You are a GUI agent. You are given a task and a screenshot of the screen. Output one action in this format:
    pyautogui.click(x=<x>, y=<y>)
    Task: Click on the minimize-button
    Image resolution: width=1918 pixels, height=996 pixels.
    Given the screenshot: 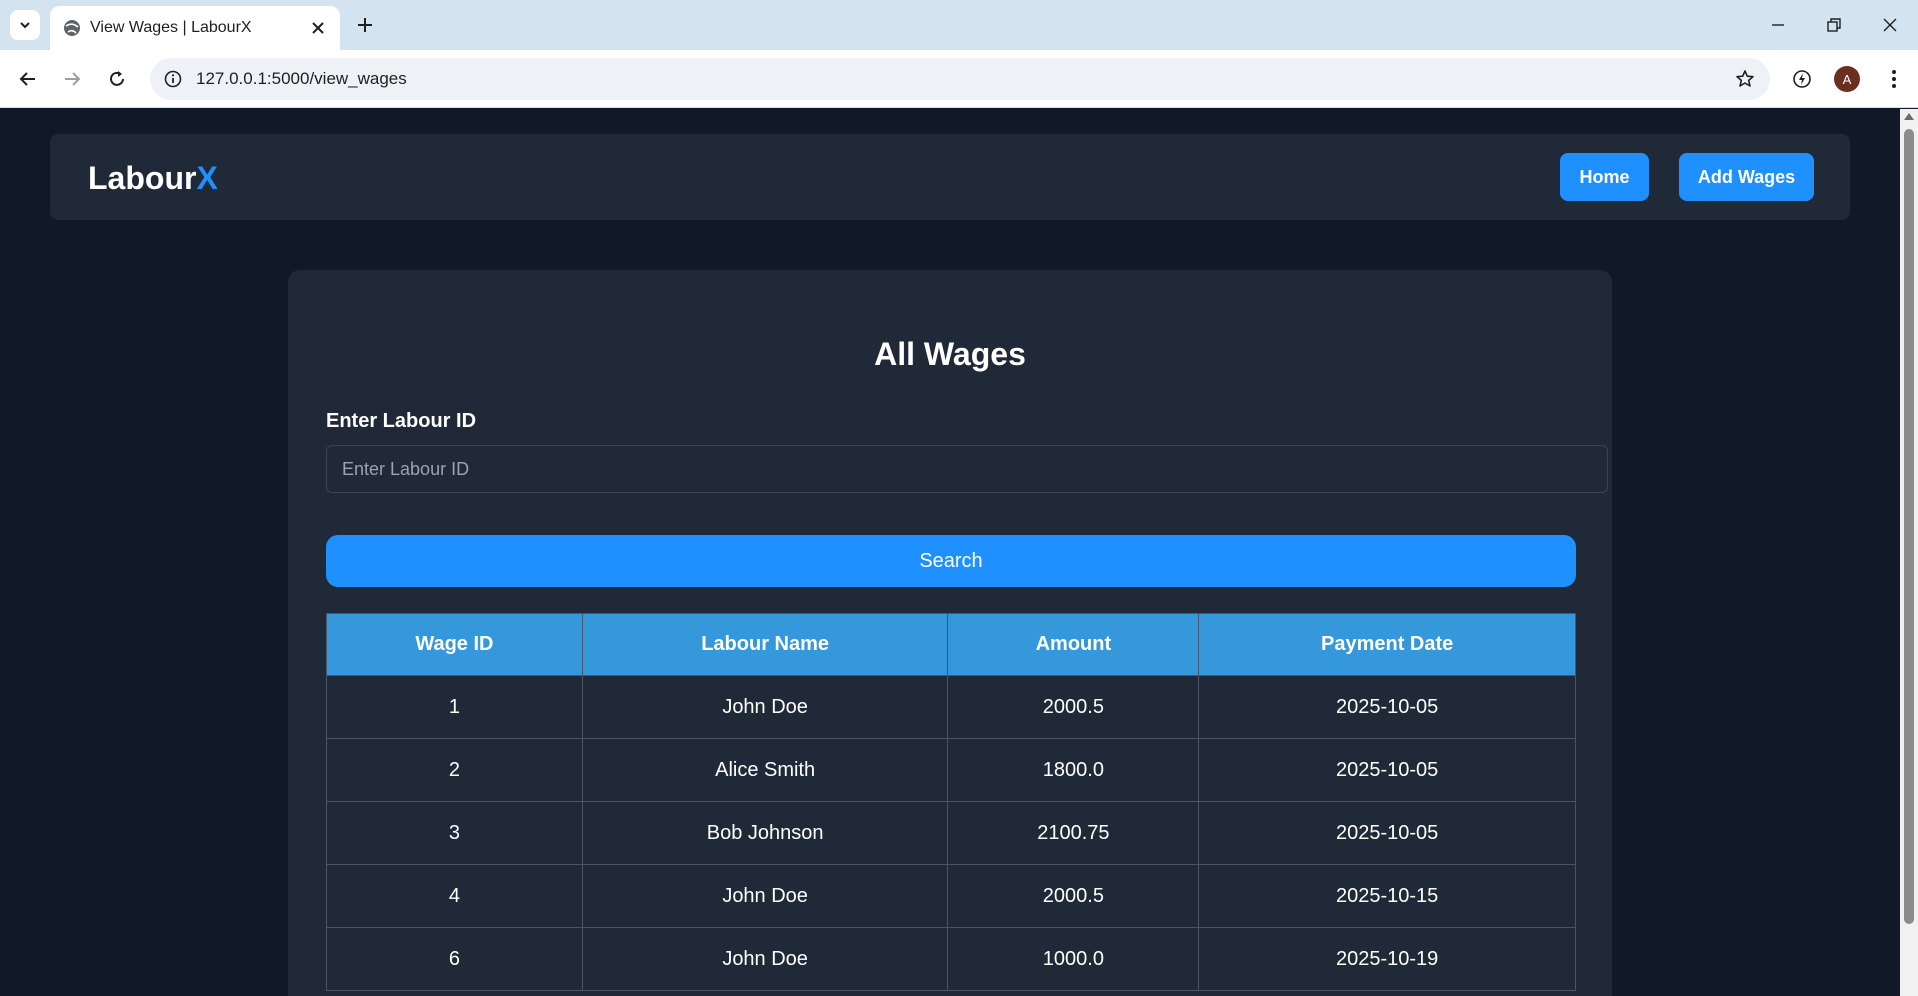 What is the action you would take?
    pyautogui.click(x=1778, y=25)
    